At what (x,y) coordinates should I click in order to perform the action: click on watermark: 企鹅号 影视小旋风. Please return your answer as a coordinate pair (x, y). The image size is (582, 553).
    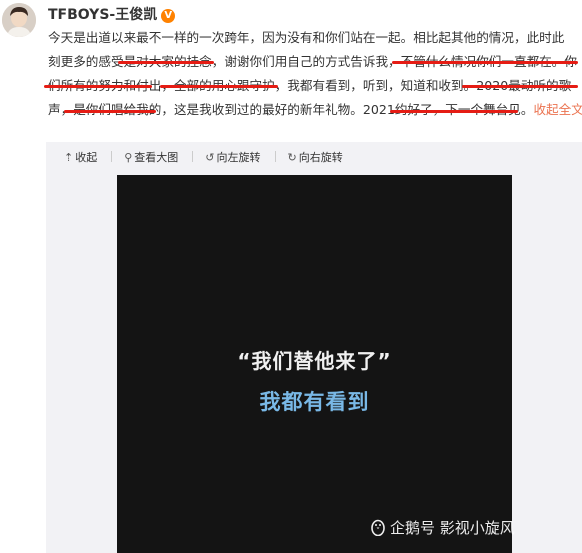
    Looking at the image, I should click on (442, 528).